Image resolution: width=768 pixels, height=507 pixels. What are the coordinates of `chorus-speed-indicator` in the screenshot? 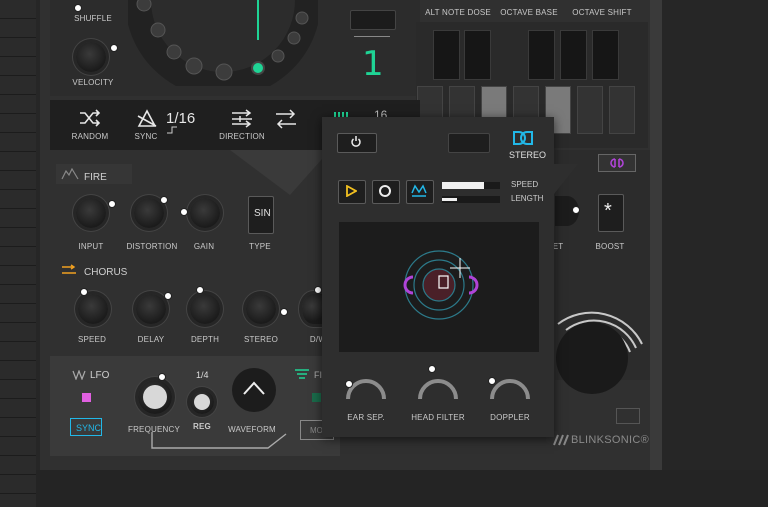 It's located at (84, 292).